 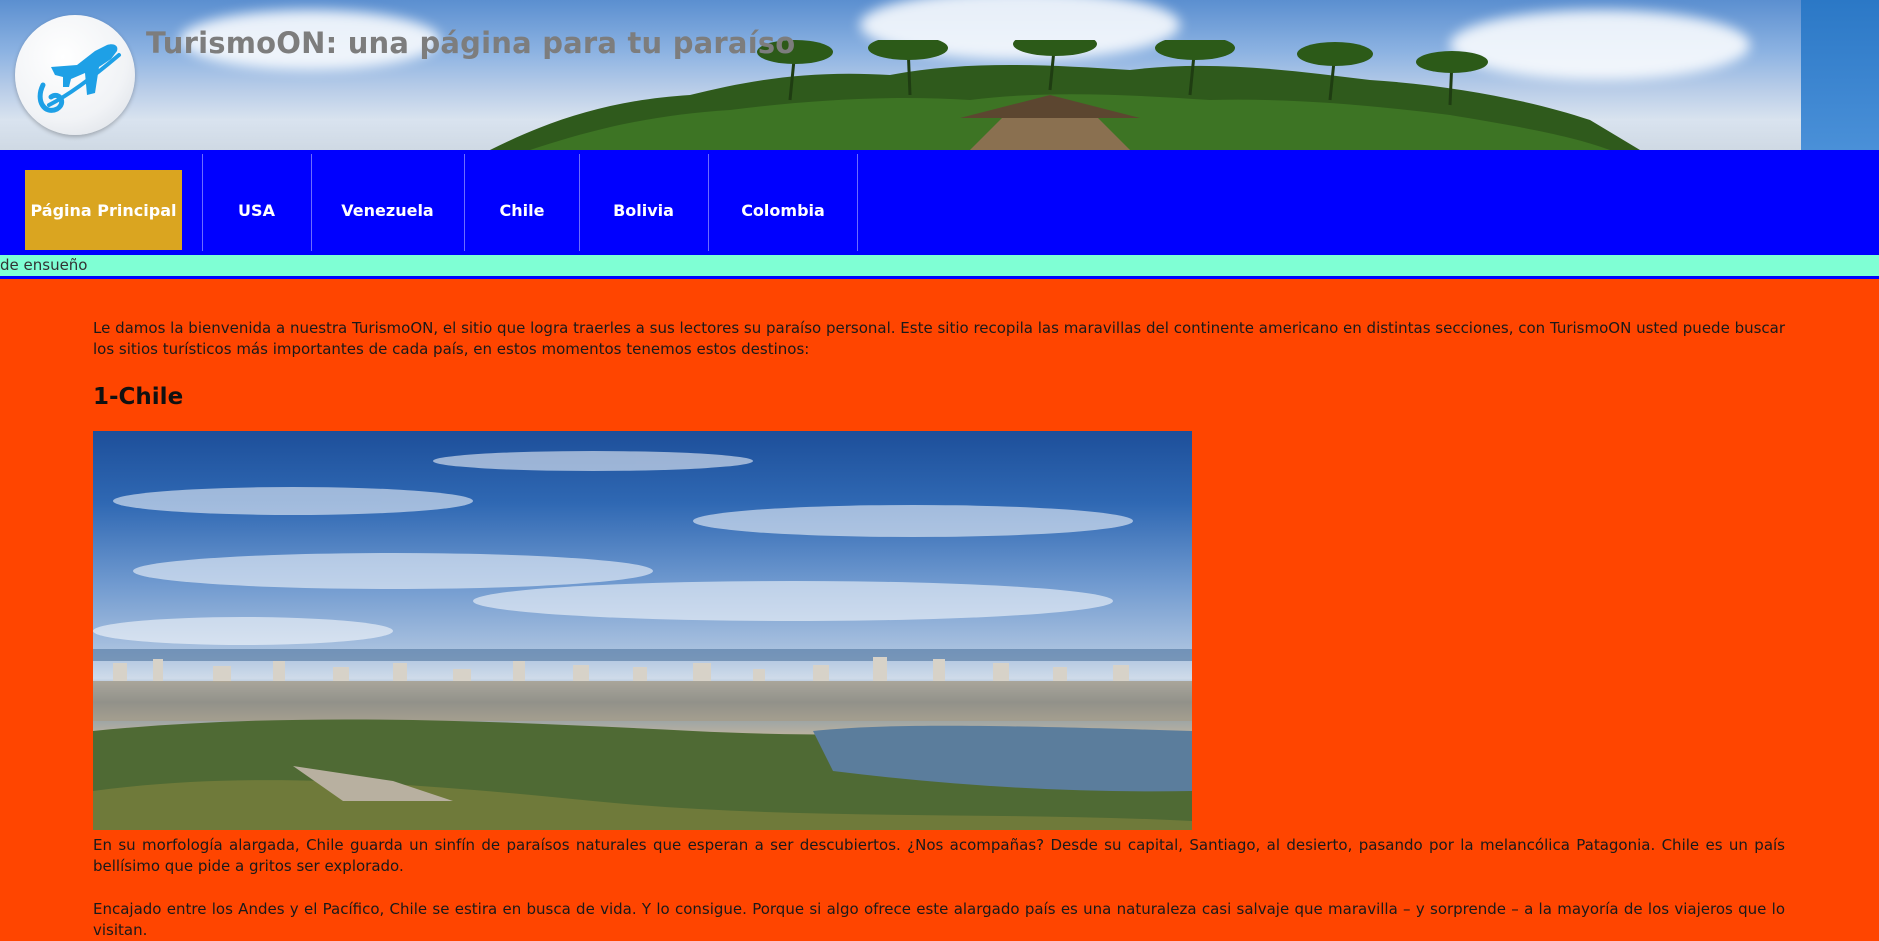 I want to click on ticker-text: de ensueño, so click(x=44, y=265).